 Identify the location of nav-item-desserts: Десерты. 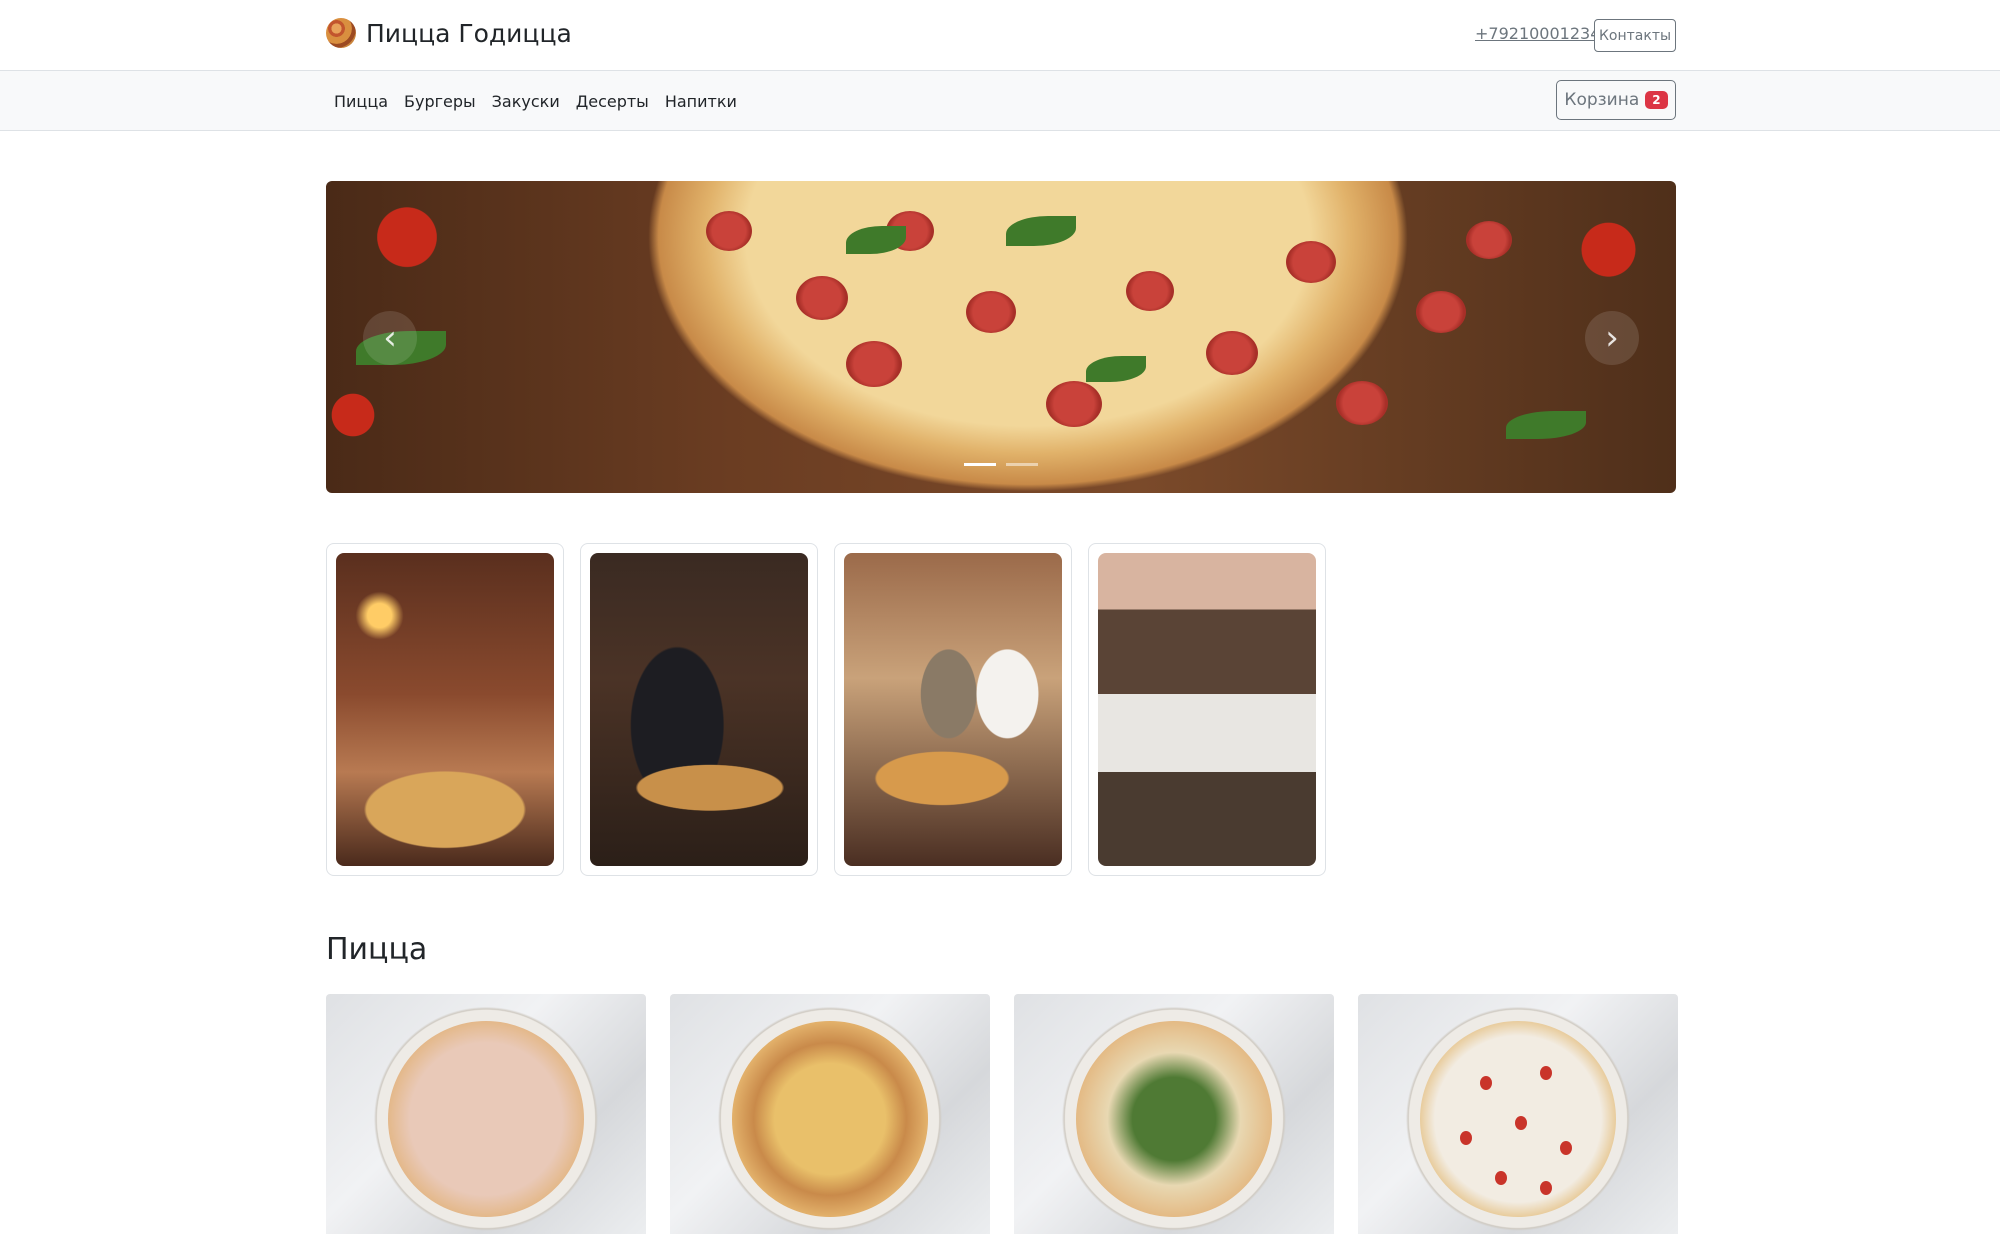
(612, 101).